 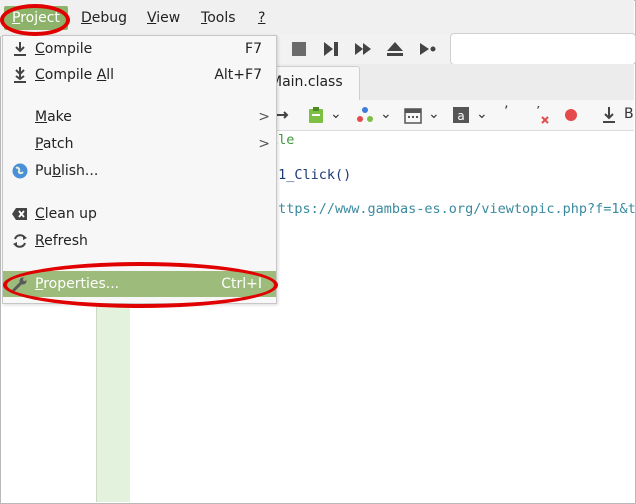 What do you see at coordinates (413, 115) in the screenshot?
I see `calendar-icon` at bounding box center [413, 115].